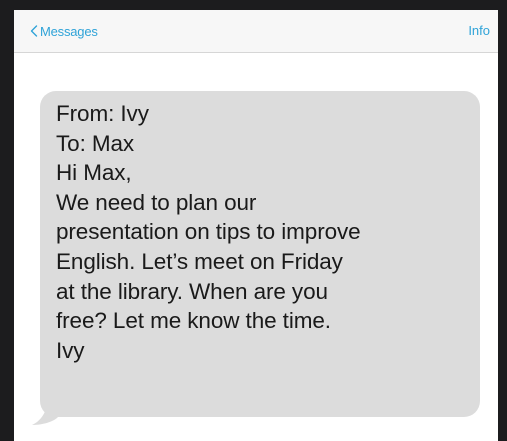 The image size is (507, 441). What do you see at coordinates (34, 31) in the screenshot?
I see `chevron-left-icon` at bounding box center [34, 31].